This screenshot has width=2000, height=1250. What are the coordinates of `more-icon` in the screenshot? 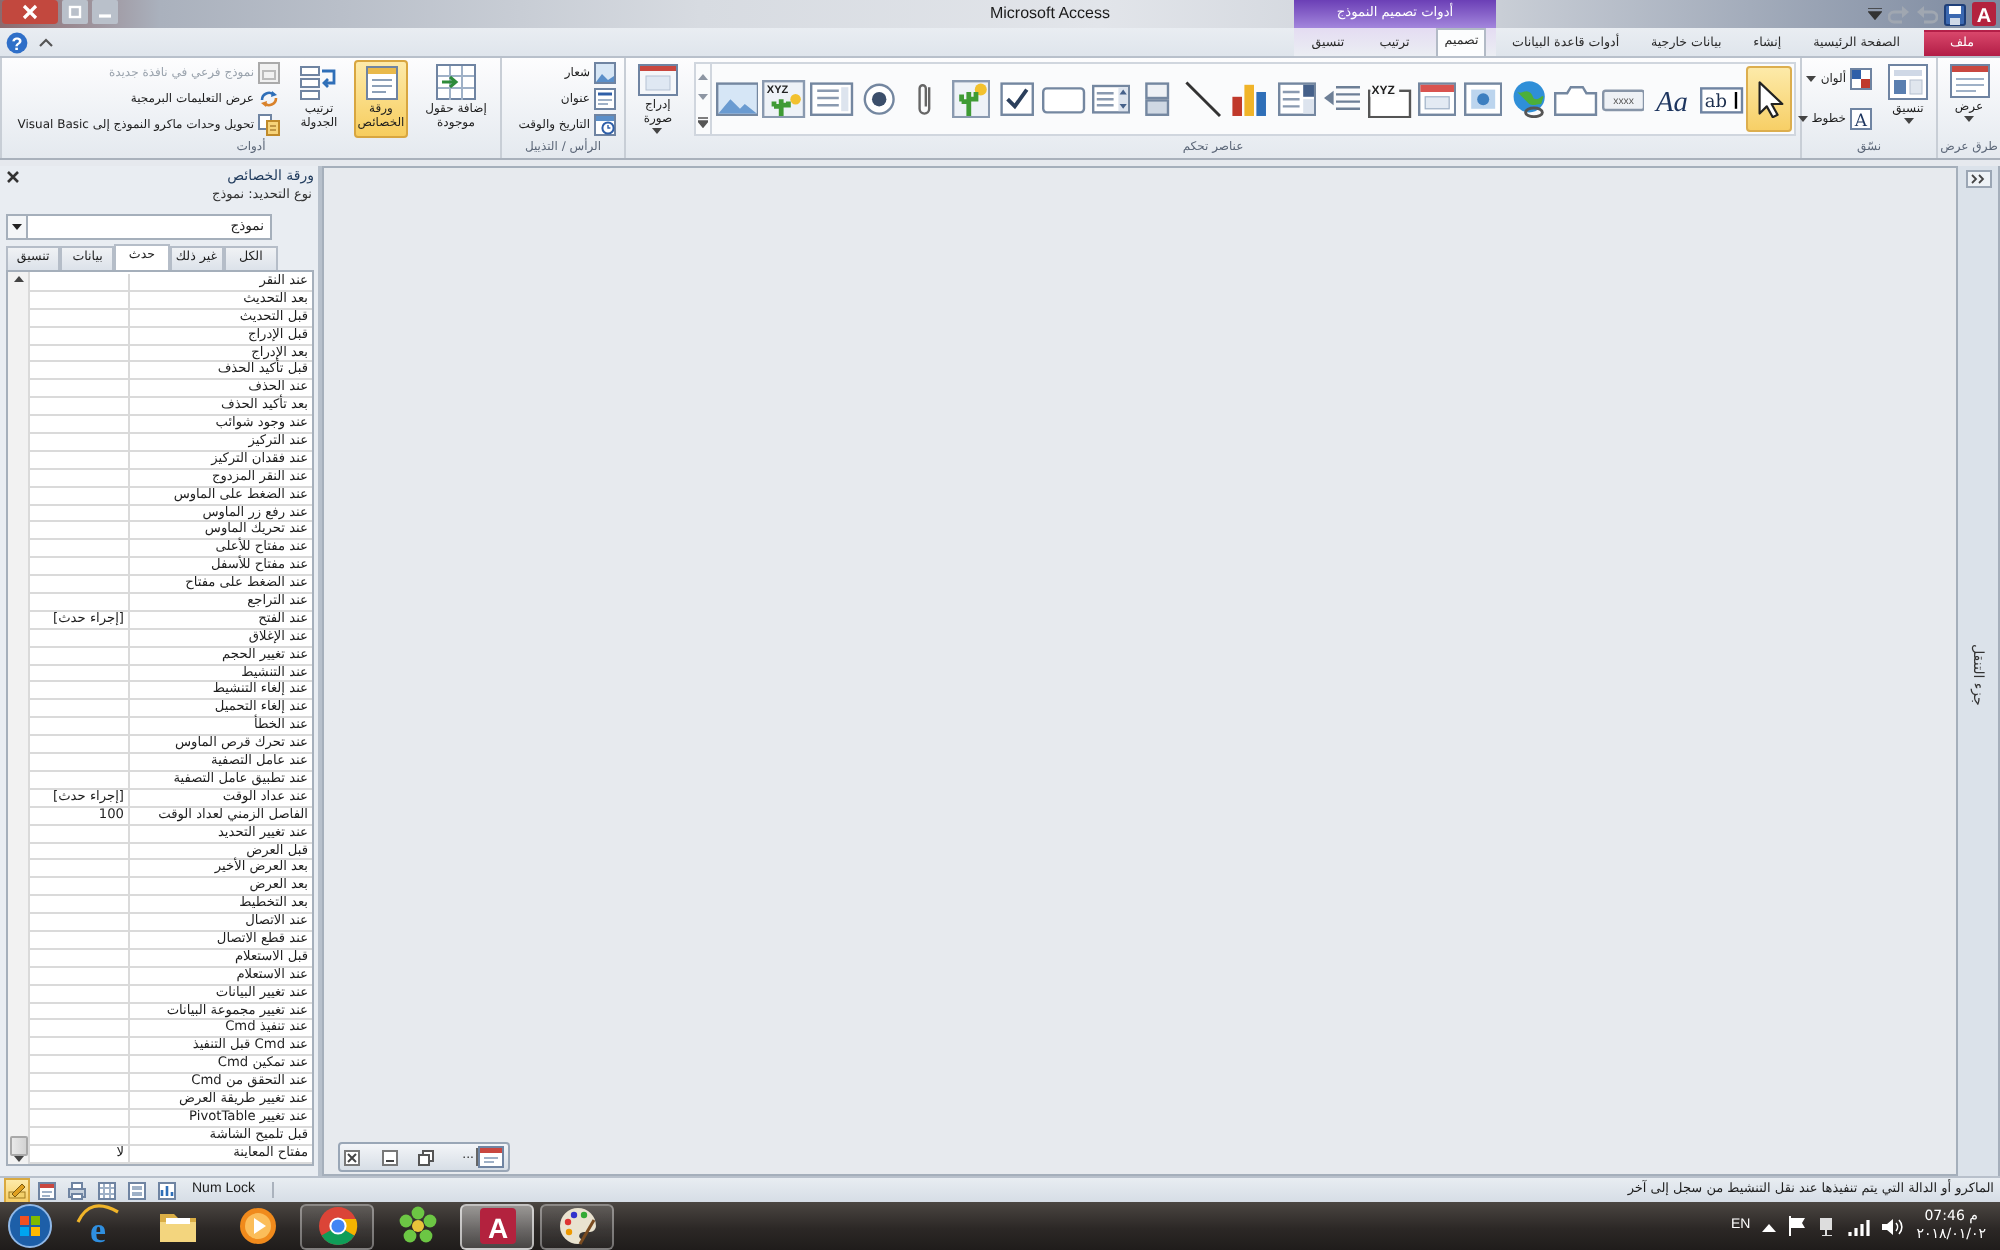 It's located at (702, 121).